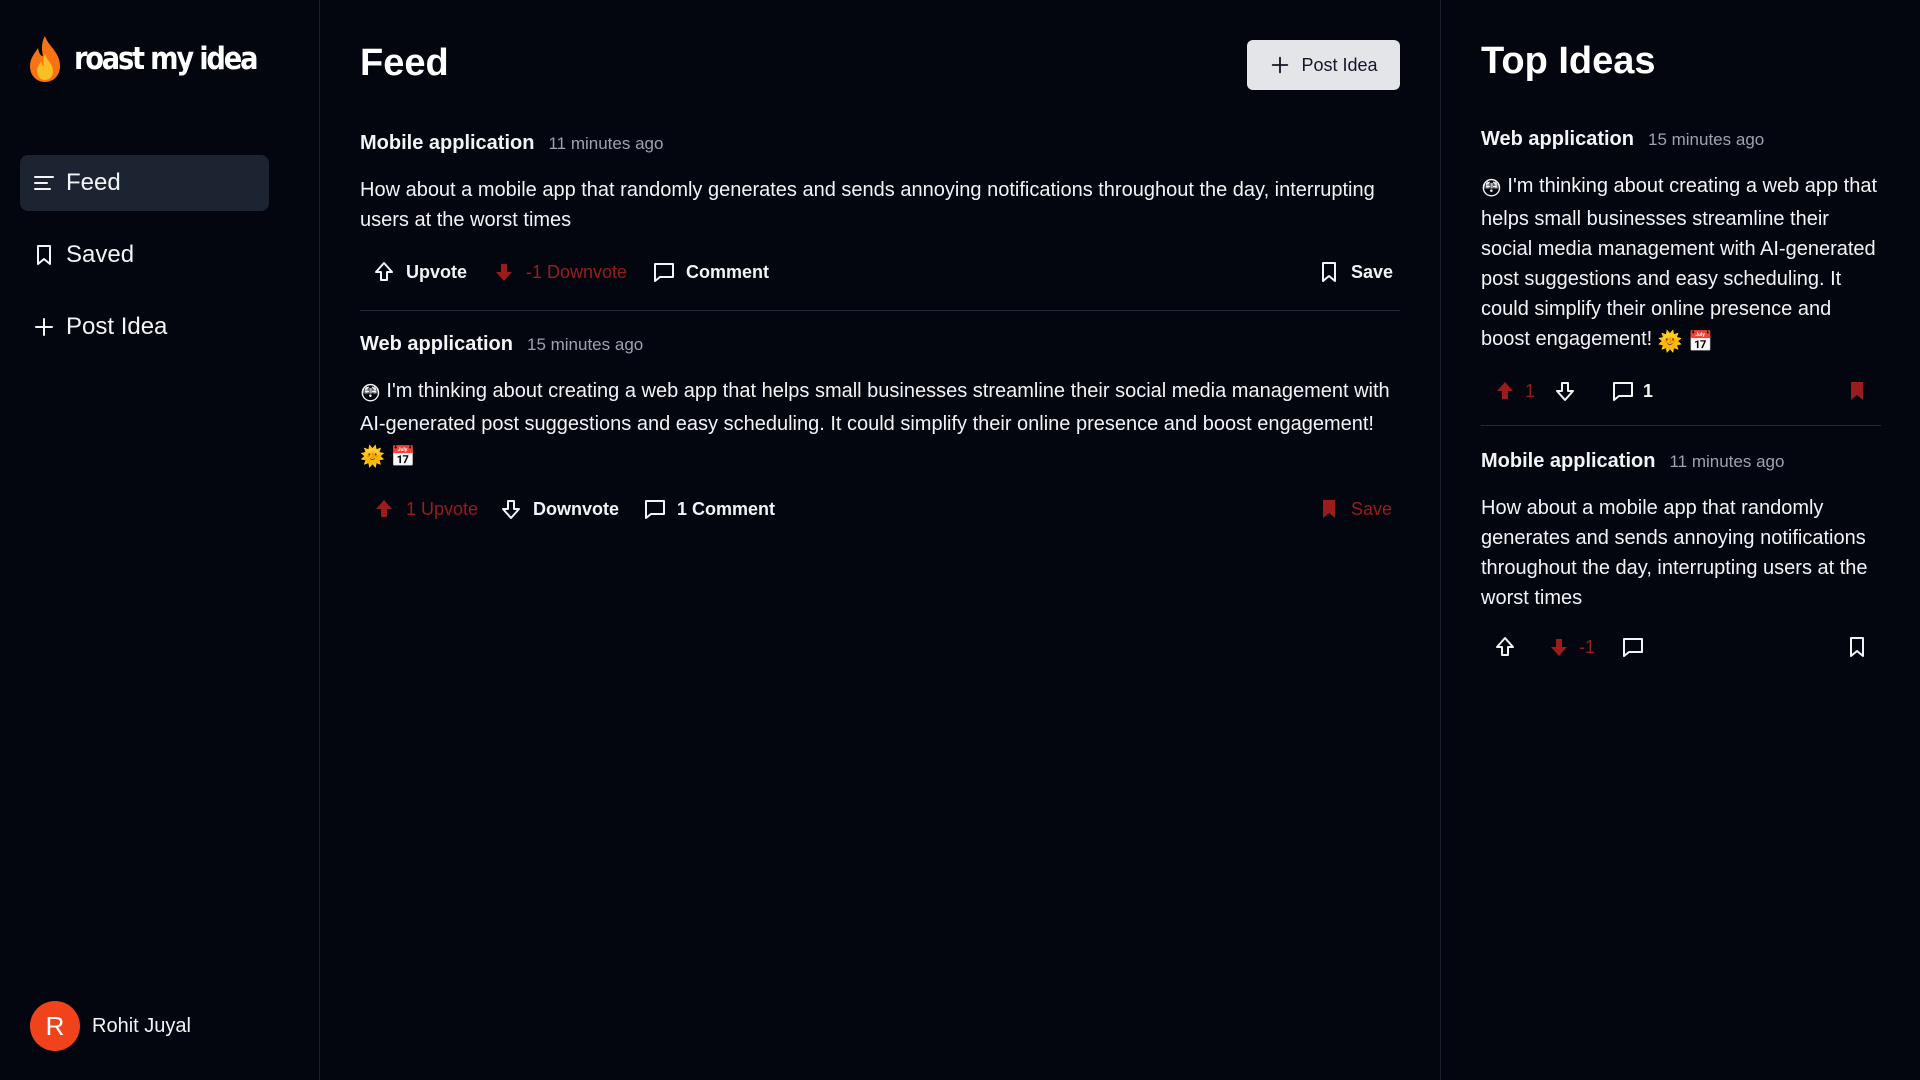  Describe the element at coordinates (437, 271) in the screenshot. I see `upvote-label: Upvote` at that location.